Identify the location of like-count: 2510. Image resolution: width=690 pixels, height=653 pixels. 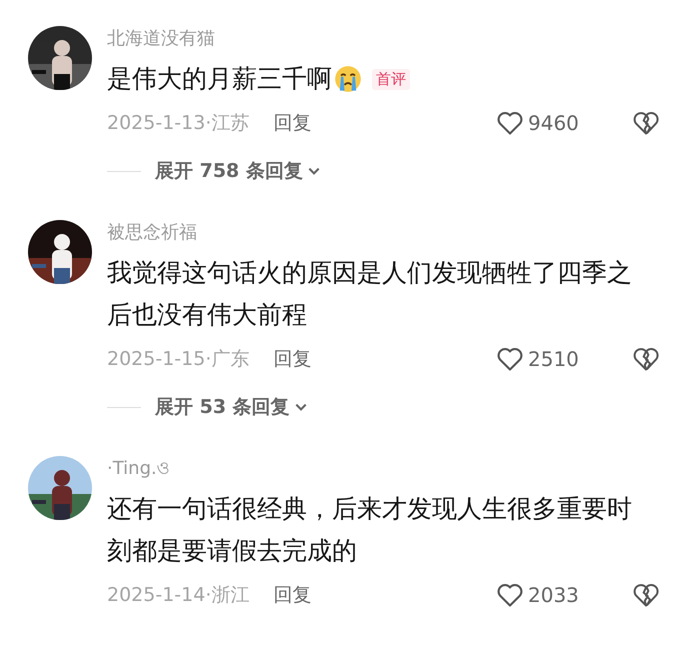
(554, 359).